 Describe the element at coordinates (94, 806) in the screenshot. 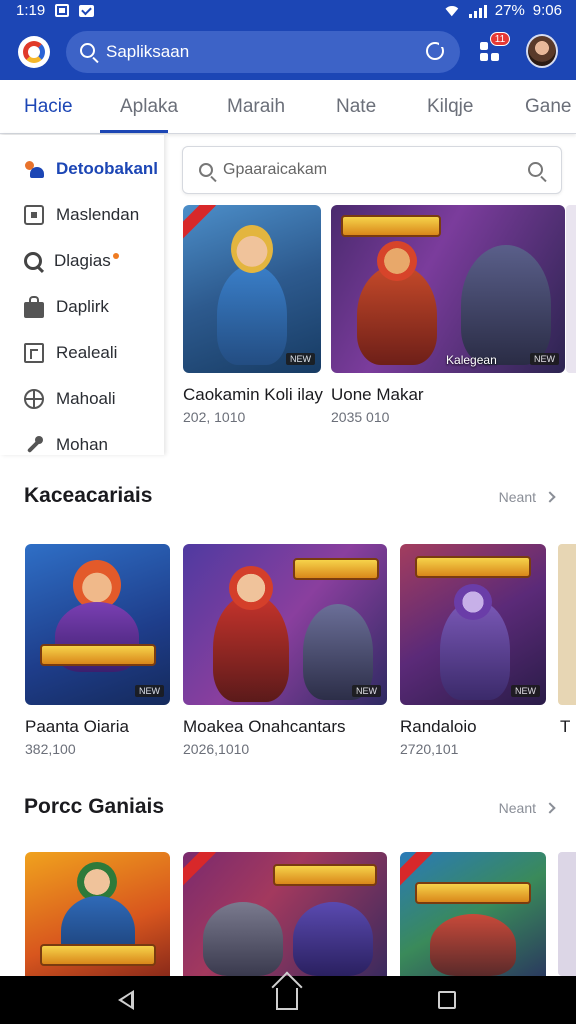

I see `section-title: Porcc Ganiais` at that location.